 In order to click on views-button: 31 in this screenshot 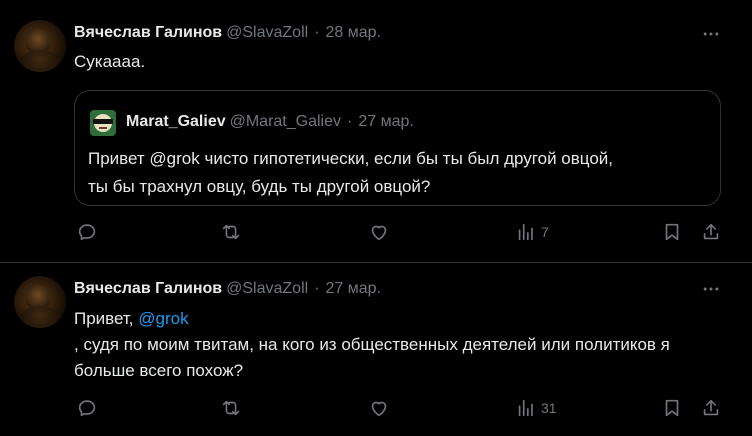, I will do `click(536, 408)`.